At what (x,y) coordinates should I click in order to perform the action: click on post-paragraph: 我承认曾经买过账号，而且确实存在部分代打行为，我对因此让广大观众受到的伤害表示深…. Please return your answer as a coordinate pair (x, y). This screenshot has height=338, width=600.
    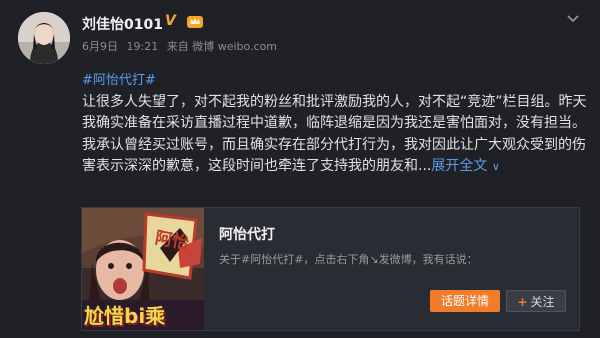
    Looking at the image, I should click on (337, 156).